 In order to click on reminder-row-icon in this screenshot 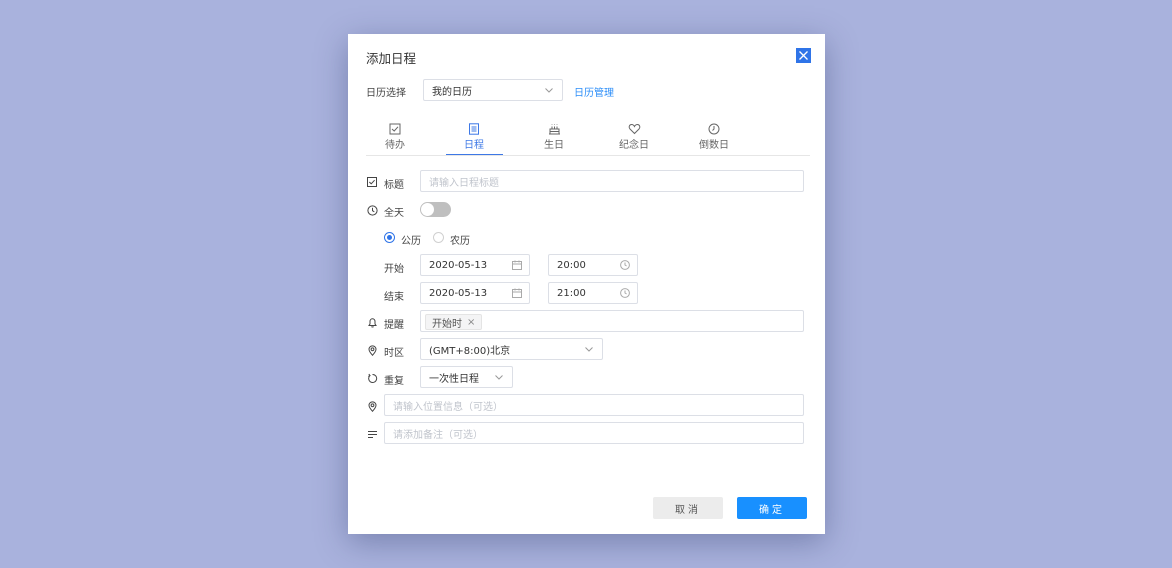, I will do `click(372, 322)`.